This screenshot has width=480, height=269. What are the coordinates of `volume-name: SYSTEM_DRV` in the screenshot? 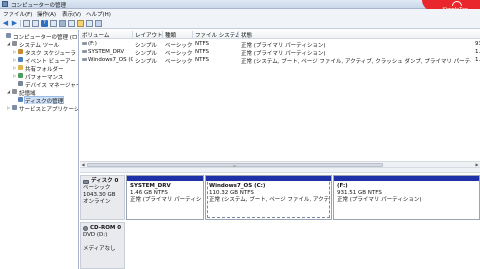 It's located at (106, 51).